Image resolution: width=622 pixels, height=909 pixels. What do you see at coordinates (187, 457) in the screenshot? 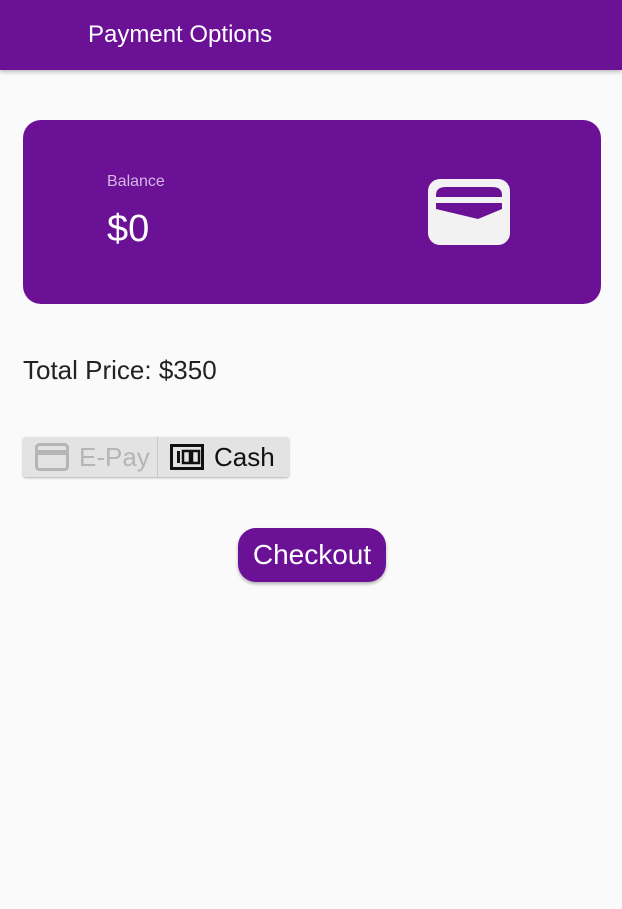
I see `cash-icon` at bounding box center [187, 457].